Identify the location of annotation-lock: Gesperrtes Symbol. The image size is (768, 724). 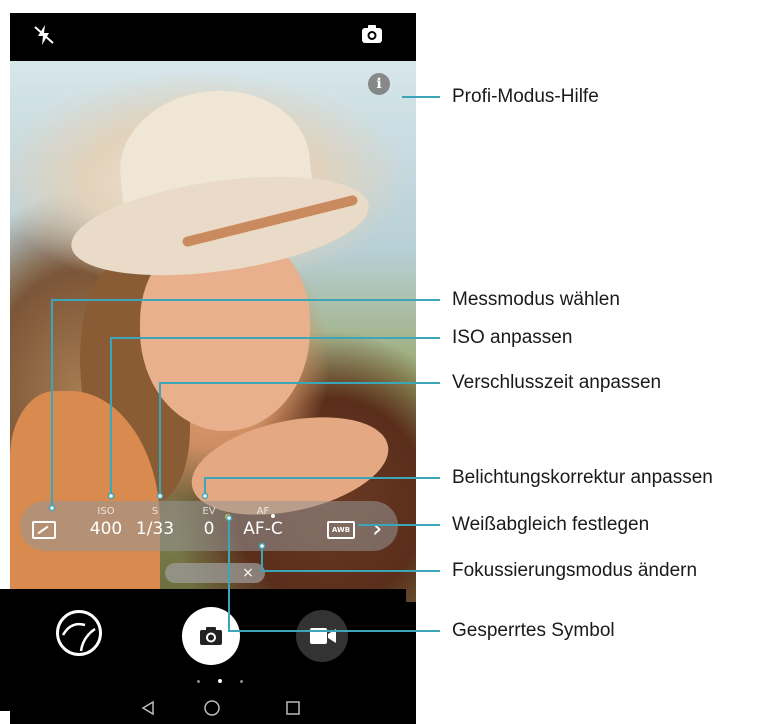
(533, 630).